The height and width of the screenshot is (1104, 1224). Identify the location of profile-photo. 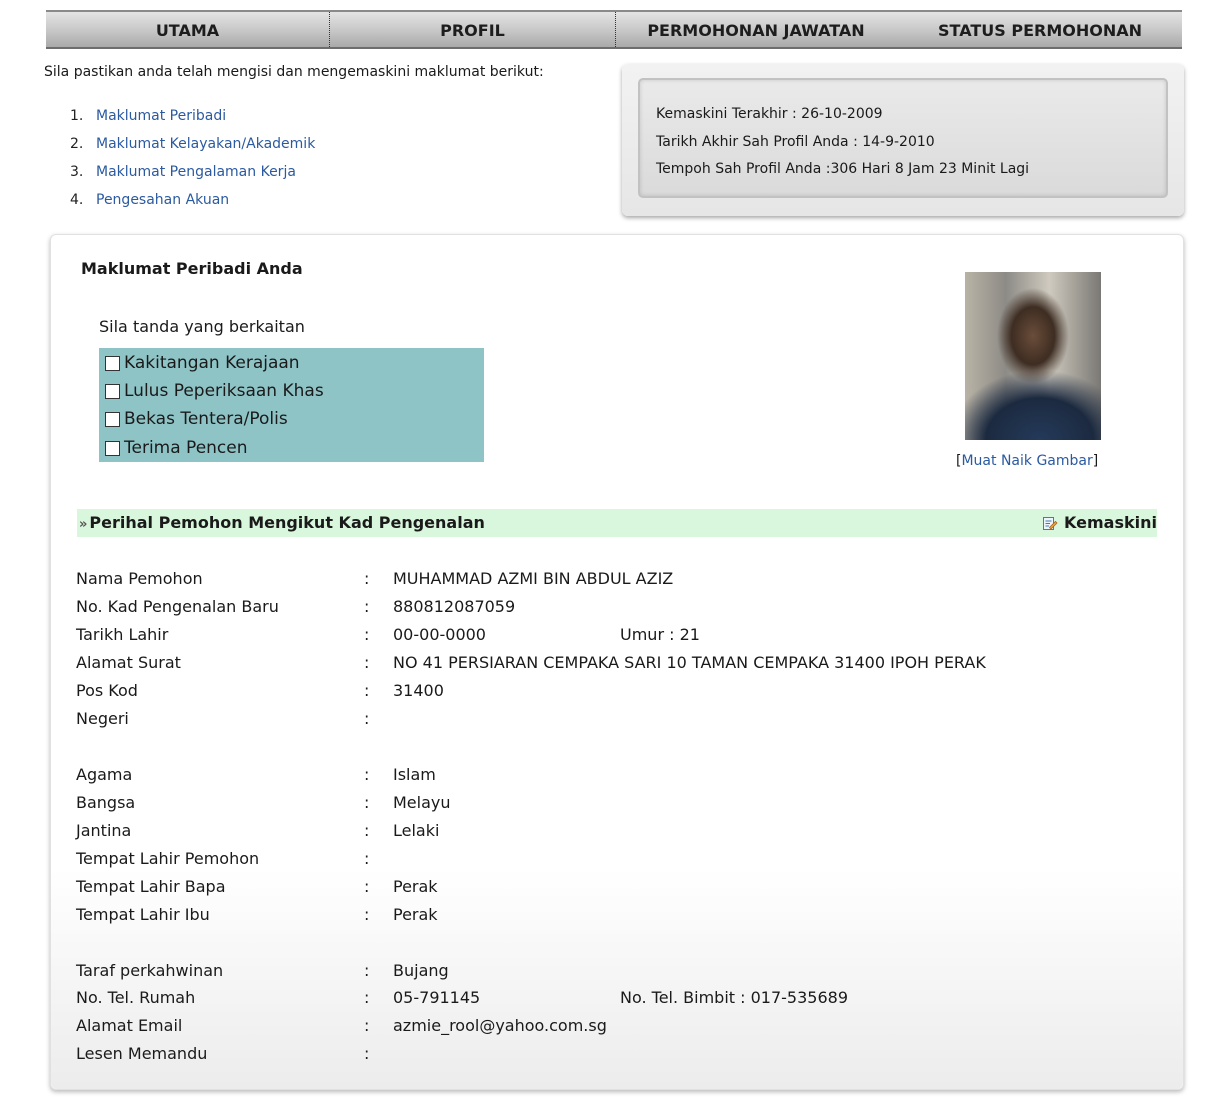
(1033, 356).